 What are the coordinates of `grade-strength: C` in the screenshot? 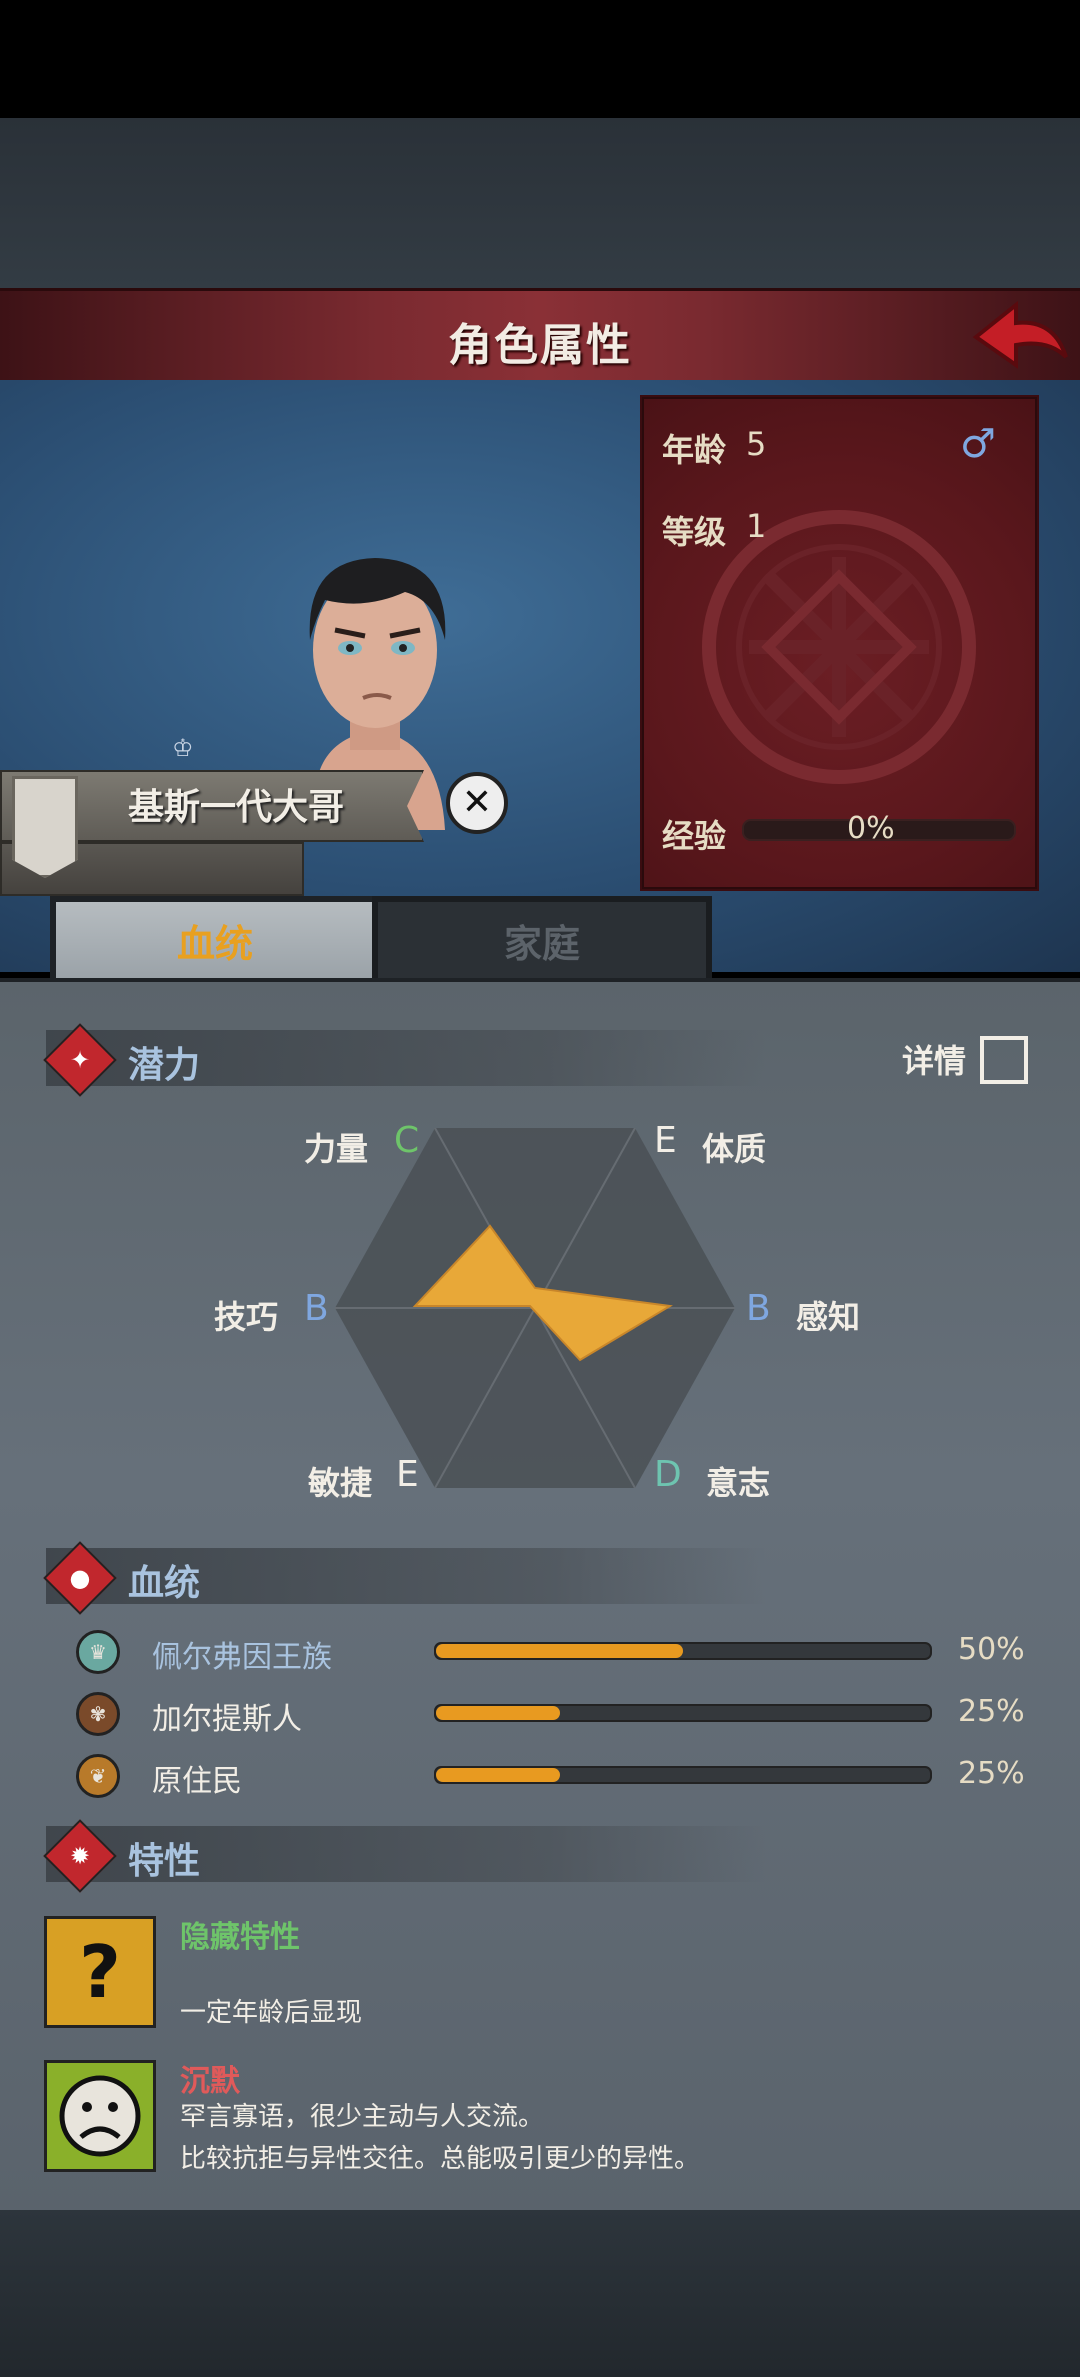 It's located at (407, 1140).